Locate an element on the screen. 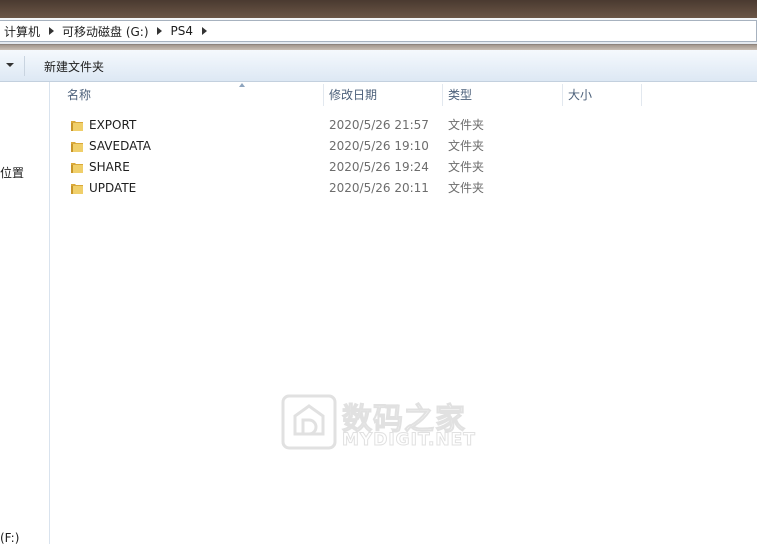 Image resolution: width=757 pixels, height=545 pixels. file-name: EXPORT is located at coordinates (113, 125).